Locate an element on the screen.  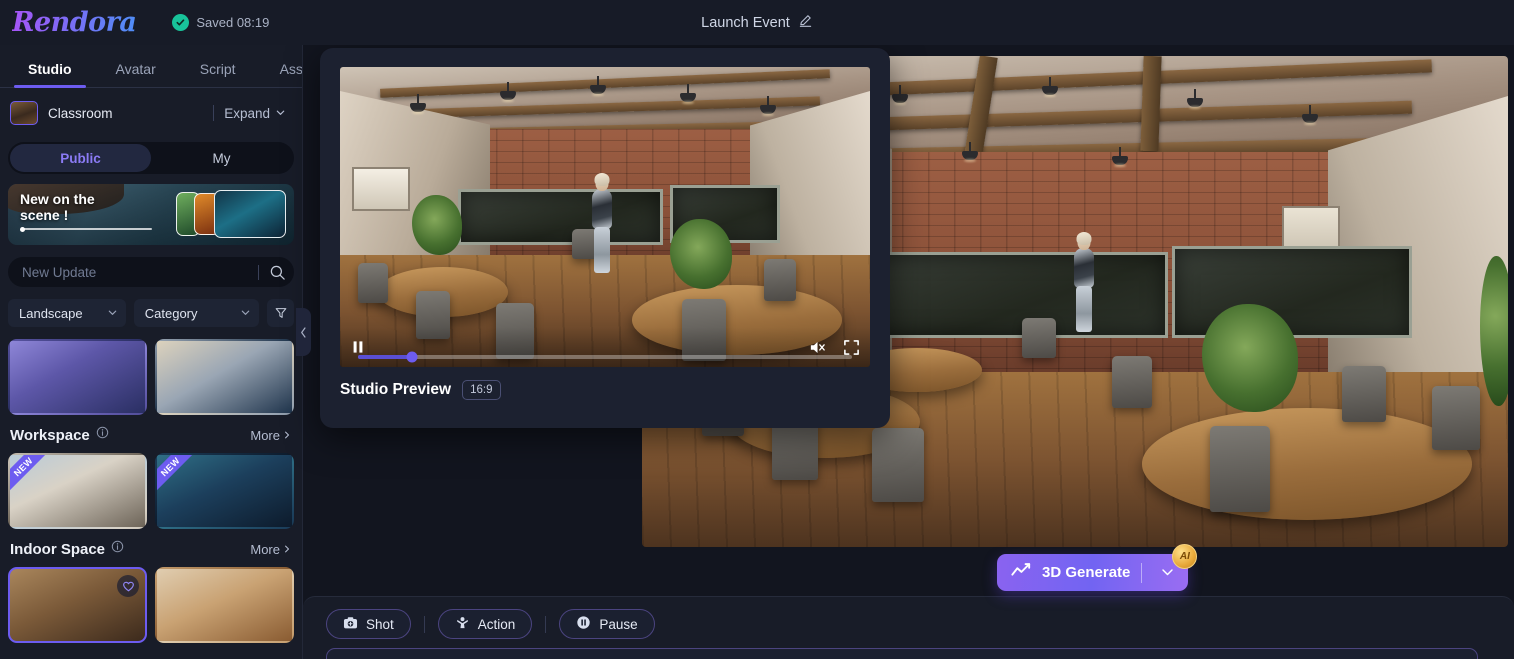
avatar is located at coordinates (602, 231).